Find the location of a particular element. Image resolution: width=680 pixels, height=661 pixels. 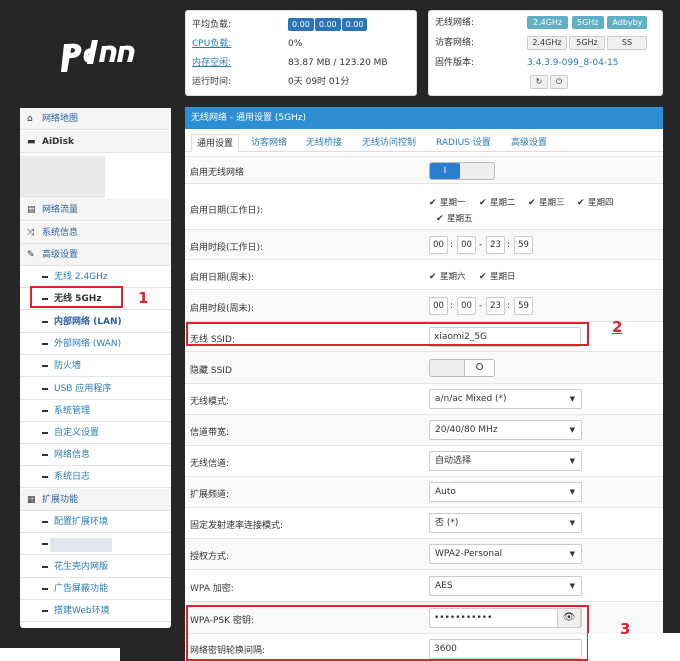

sidebar-item-wan: 外部网络 (WAN) is located at coordinates (95, 344).